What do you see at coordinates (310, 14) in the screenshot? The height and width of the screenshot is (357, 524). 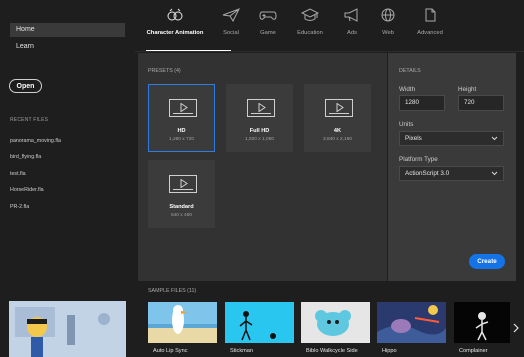 I see `graduation-cap-icon` at bounding box center [310, 14].